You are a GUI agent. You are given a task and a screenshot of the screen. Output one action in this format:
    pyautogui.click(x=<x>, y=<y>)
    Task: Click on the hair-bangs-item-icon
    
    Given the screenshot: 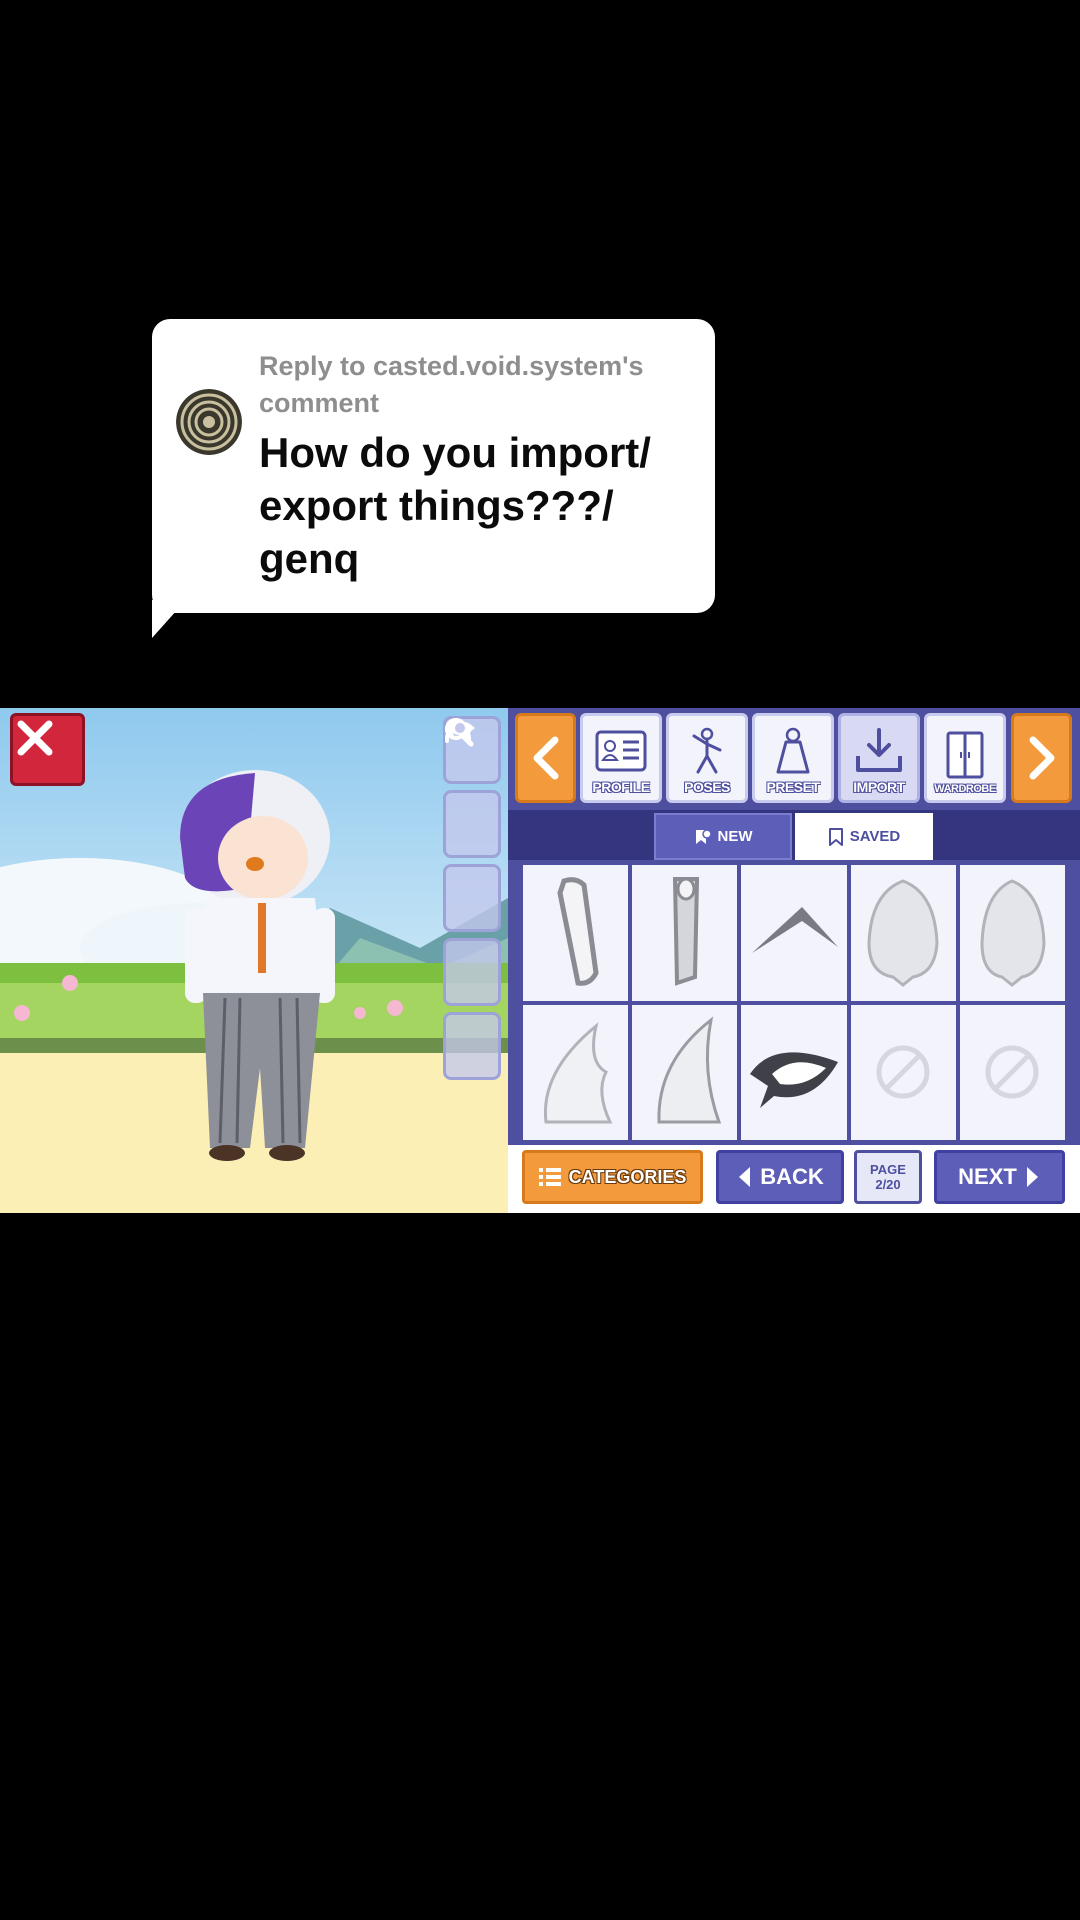 What is the action you would take?
    pyautogui.click(x=577, y=1073)
    